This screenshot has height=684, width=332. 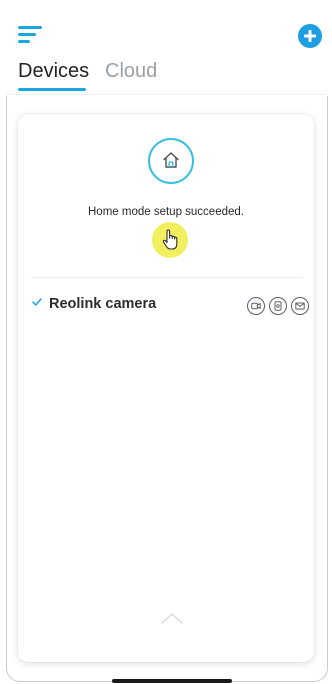 What do you see at coordinates (300, 306) in the screenshot?
I see `email-icon` at bounding box center [300, 306].